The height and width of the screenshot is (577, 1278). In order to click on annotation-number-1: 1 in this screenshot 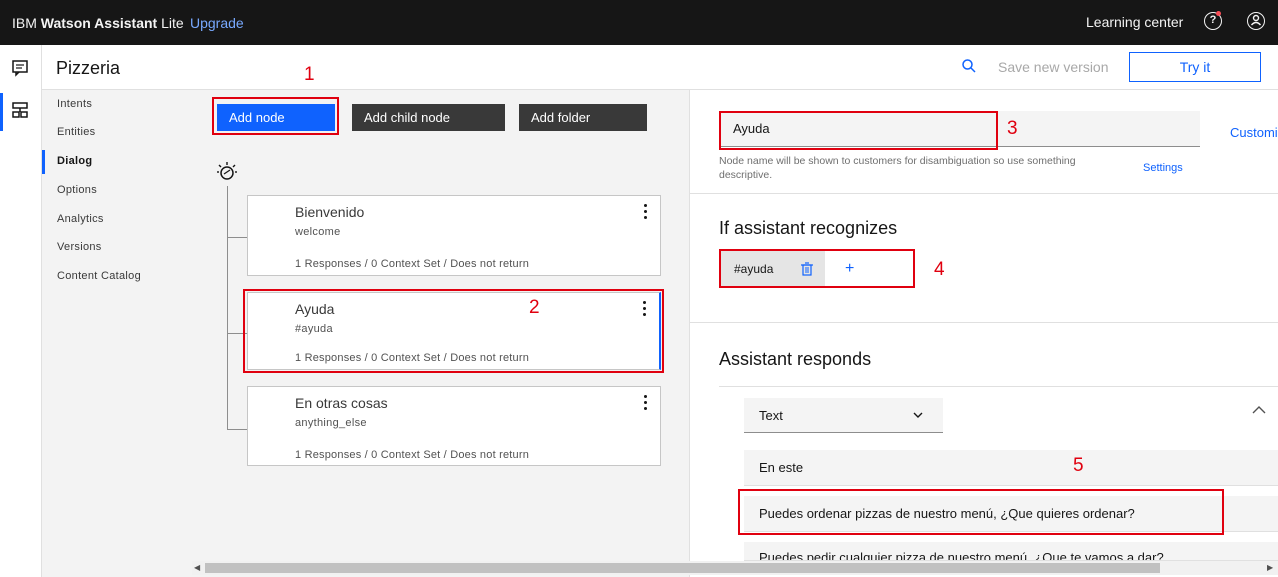, I will do `click(309, 74)`.